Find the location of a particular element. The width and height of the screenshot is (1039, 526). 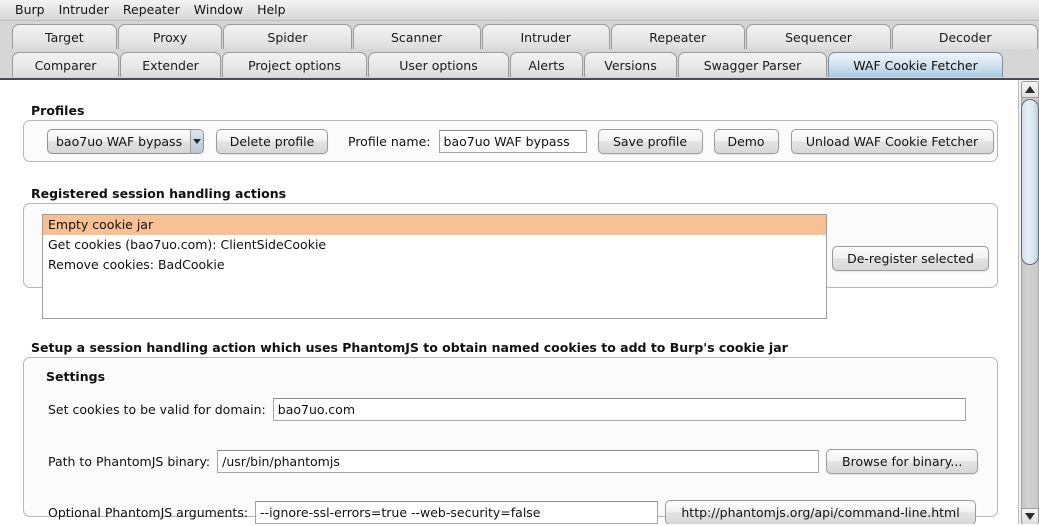

tab-label: User options is located at coordinates (438, 65).